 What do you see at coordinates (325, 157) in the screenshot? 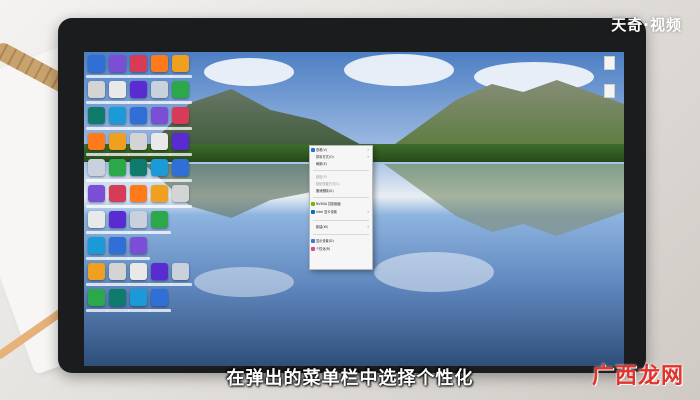
I see `menu-item-label: 排序方式(O)` at bounding box center [325, 157].